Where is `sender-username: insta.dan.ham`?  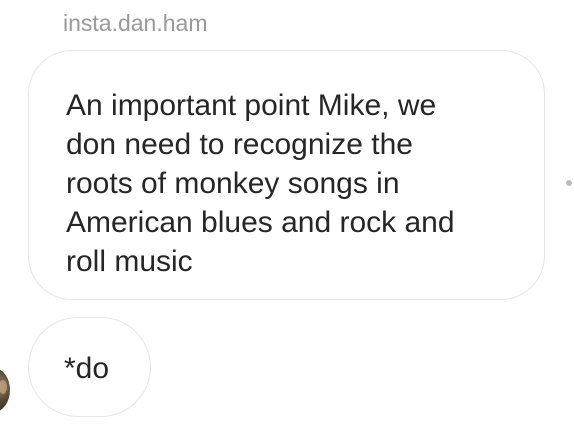
sender-username: insta.dan.ham is located at coordinates (135, 23).